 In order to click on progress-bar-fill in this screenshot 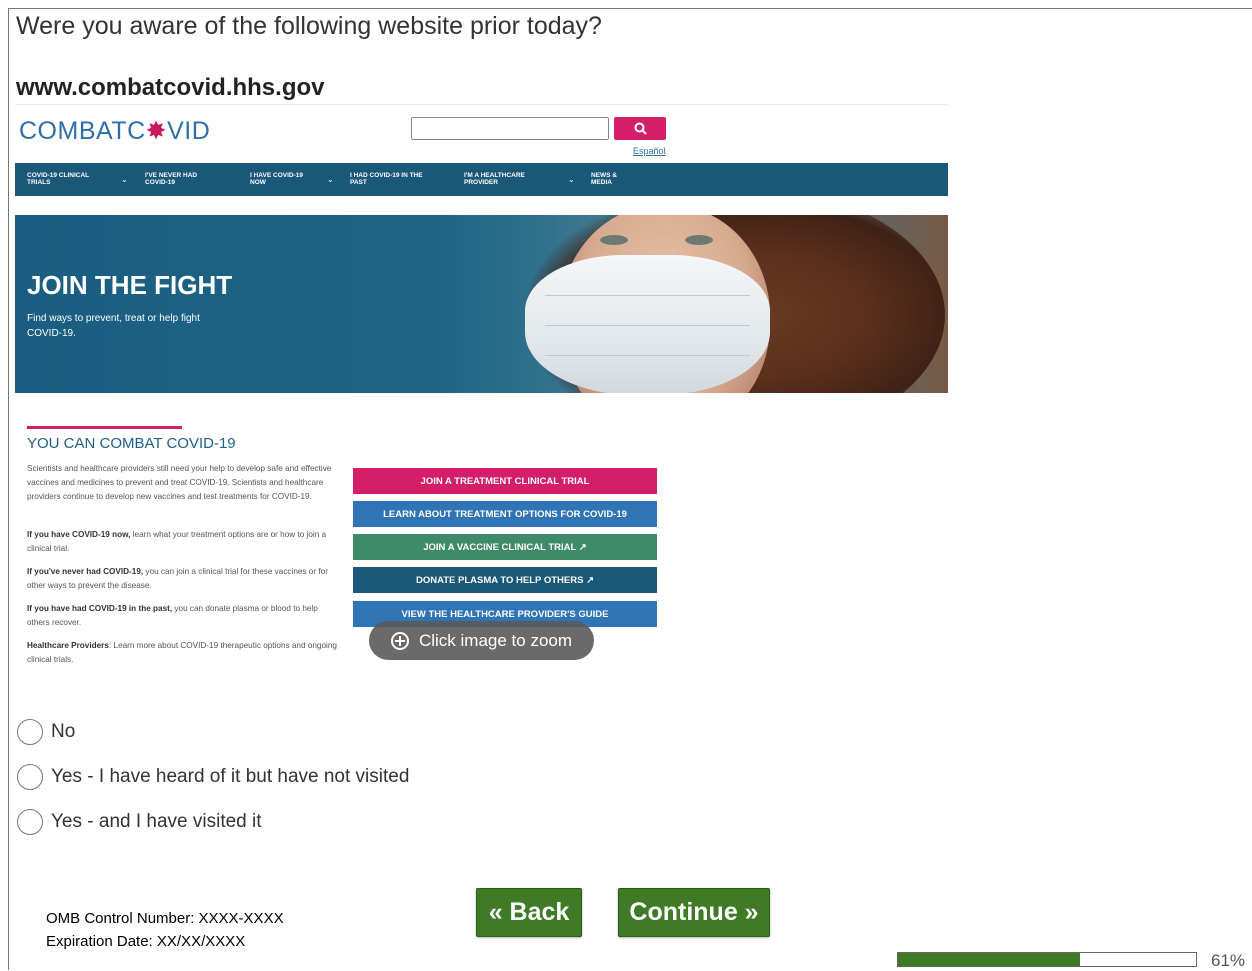, I will do `click(989, 959)`.